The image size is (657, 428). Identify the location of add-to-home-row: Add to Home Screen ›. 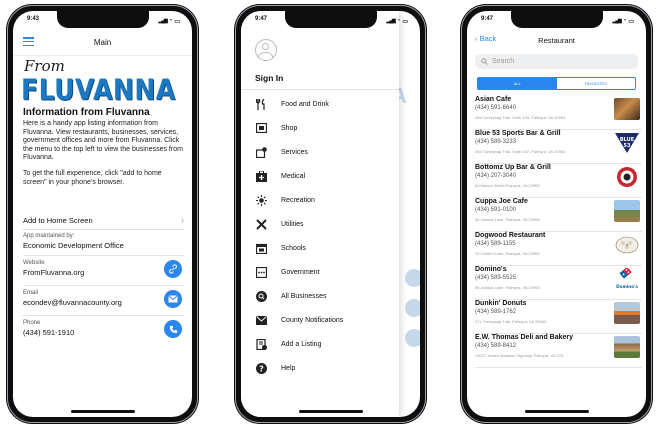
(103, 220).